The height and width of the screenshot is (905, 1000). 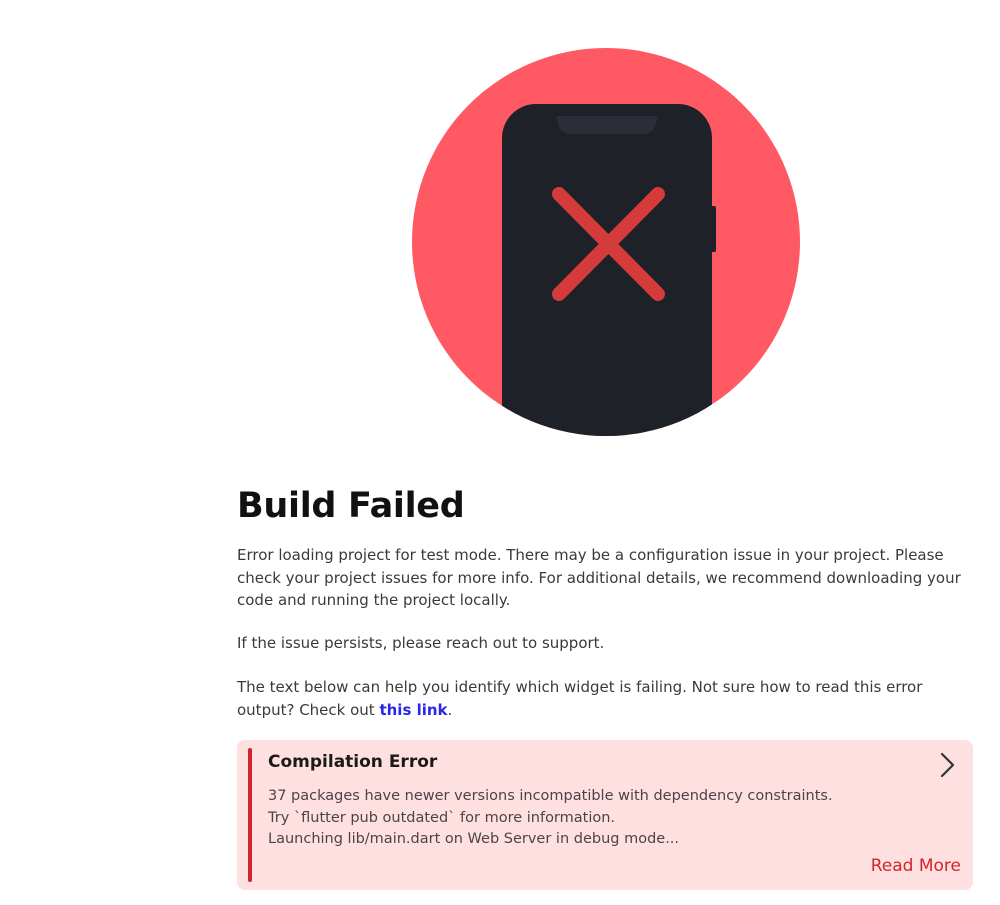 I want to click on error-title: Compilation Error, so click(x=353, y=762).